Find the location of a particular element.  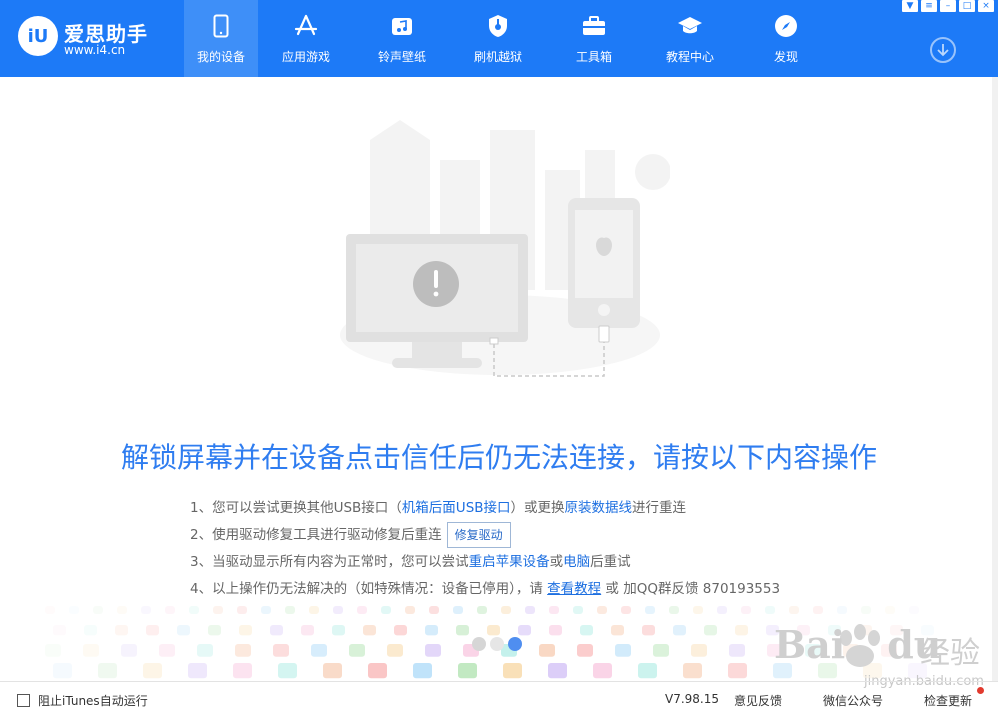

vertical-scrollbar is located at coordinates (995, 379).